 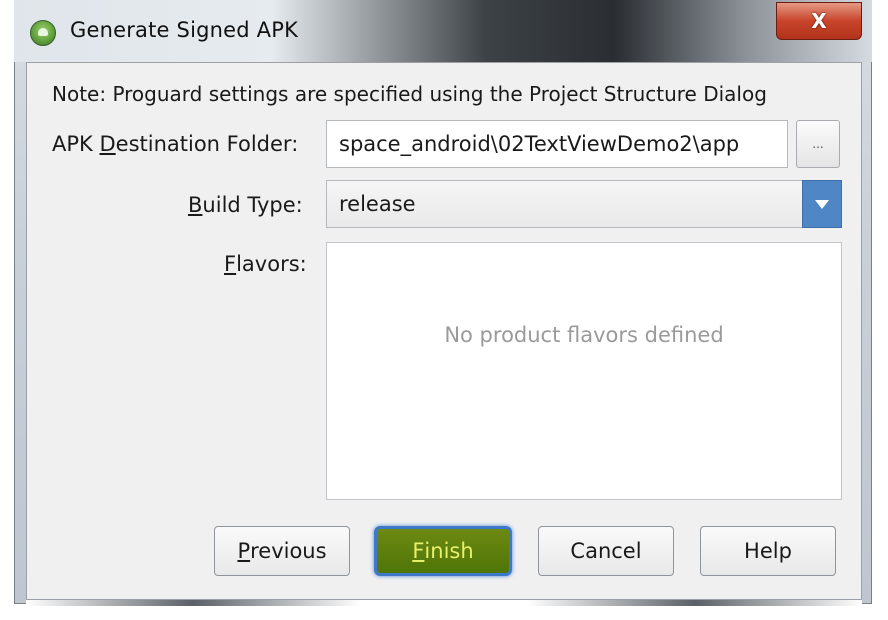 I want to click on help-button: Help, so click(x=768, y=551).